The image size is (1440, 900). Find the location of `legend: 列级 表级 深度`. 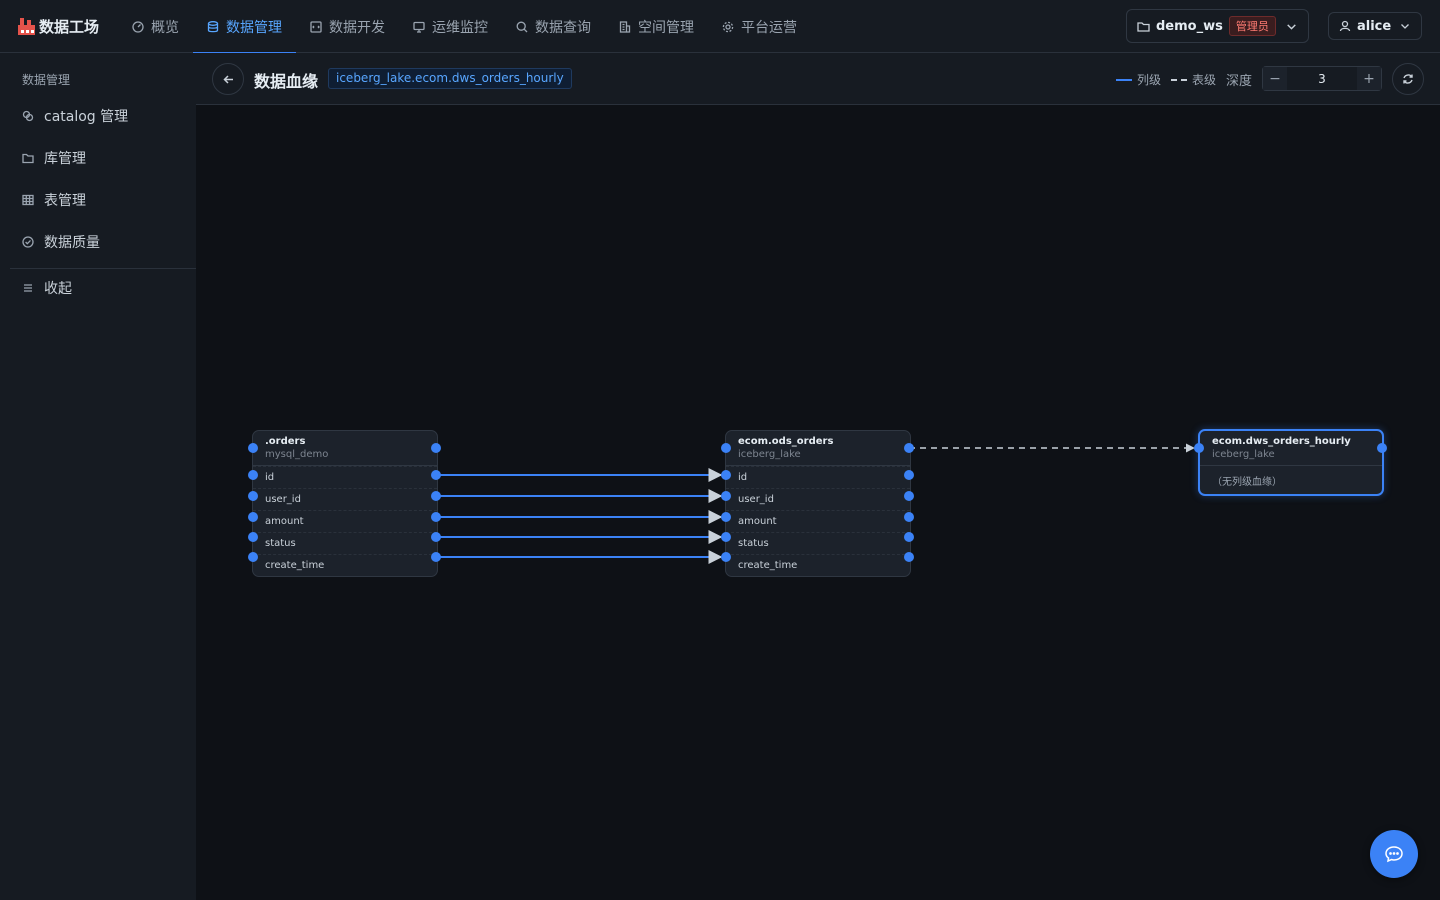

legend: 列级 表级 深度 is located at coordinates (1184, 79).